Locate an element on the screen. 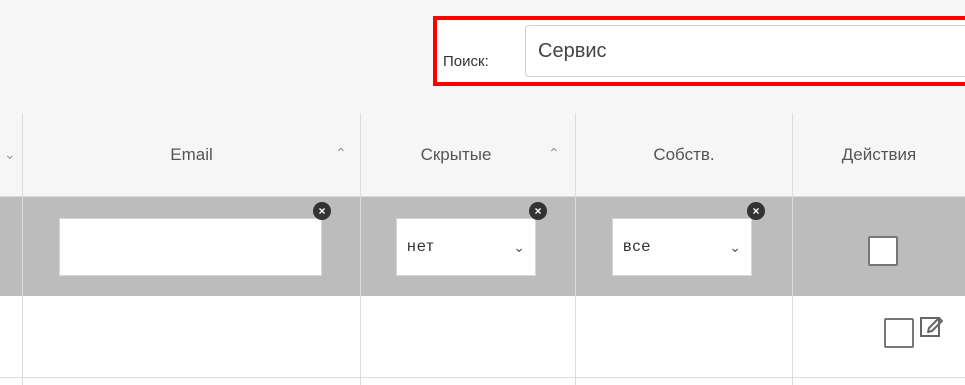  search-input is located at coordinates (745, 51).